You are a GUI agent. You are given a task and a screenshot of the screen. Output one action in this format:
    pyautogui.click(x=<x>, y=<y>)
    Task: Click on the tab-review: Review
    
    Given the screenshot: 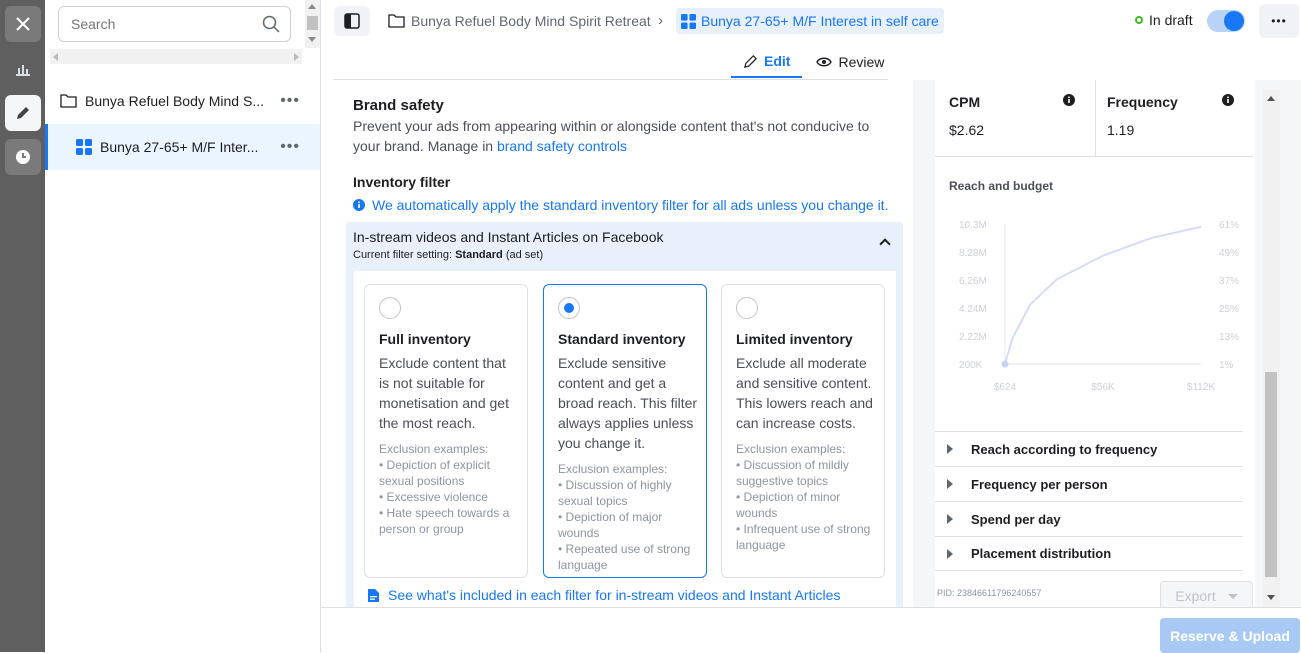 What is the action you would take?
    pyautogui.click(x=850, y=62)
    